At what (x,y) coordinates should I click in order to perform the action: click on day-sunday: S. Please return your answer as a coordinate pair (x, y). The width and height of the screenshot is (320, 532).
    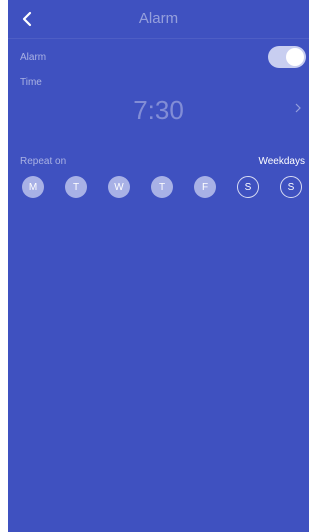
    Looking at the image, I should click on (291, 187).